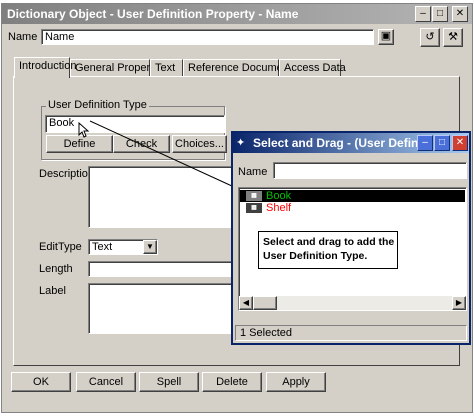  Describe the element at coordinates (352, 208) in the screenshot. I see `list-item: ▦ Shelf` at that location.